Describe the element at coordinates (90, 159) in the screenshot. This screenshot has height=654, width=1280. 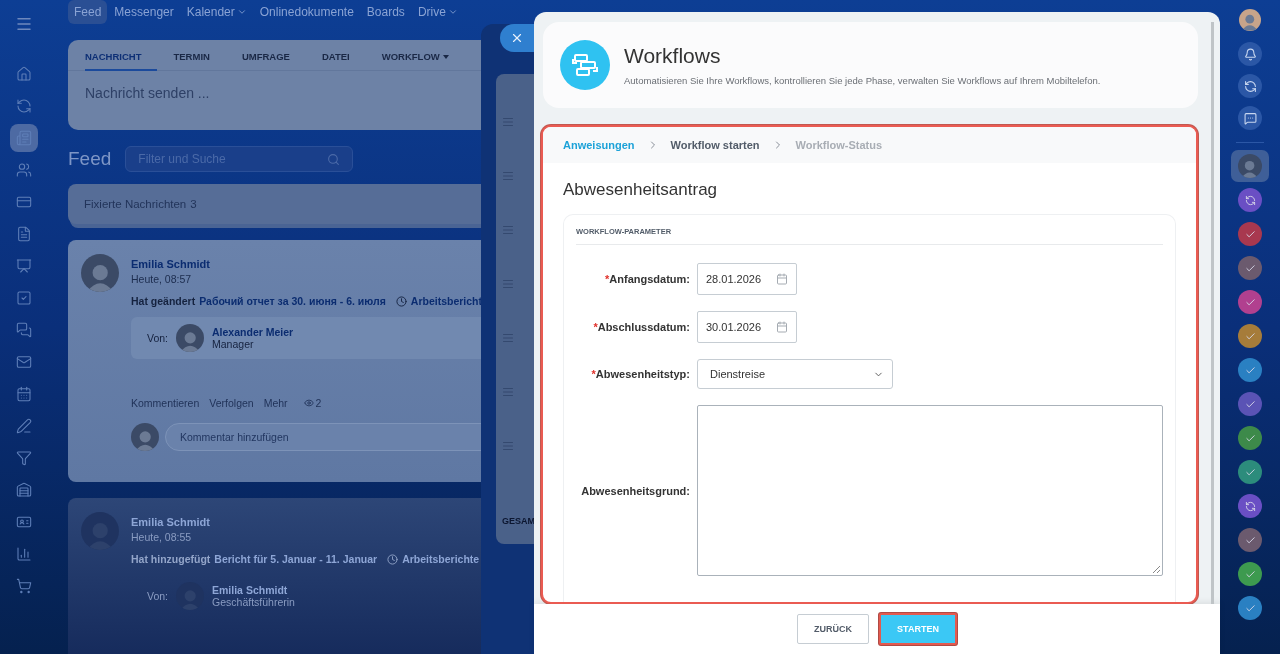
I see `feed-title: Feed` at that location.